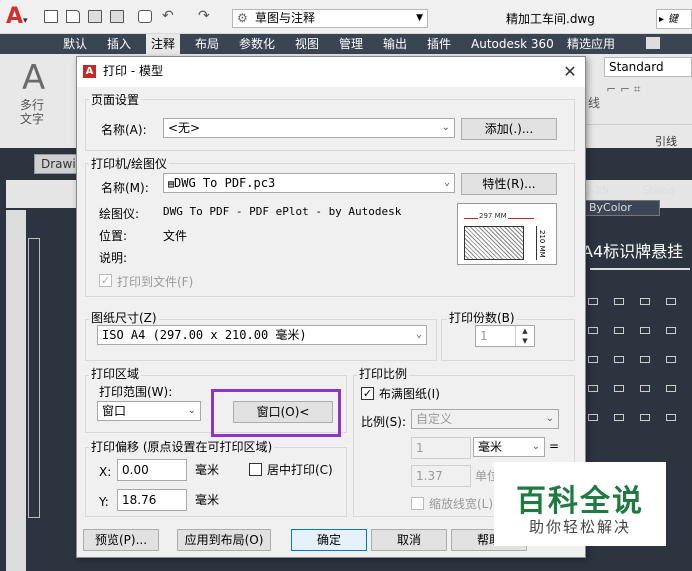 This screenshot has width=692, height=571. What do you see at coordinates (409, 540) in the screenshot?
I see `cancel-button: 取消` at bounding box center [409, 540].